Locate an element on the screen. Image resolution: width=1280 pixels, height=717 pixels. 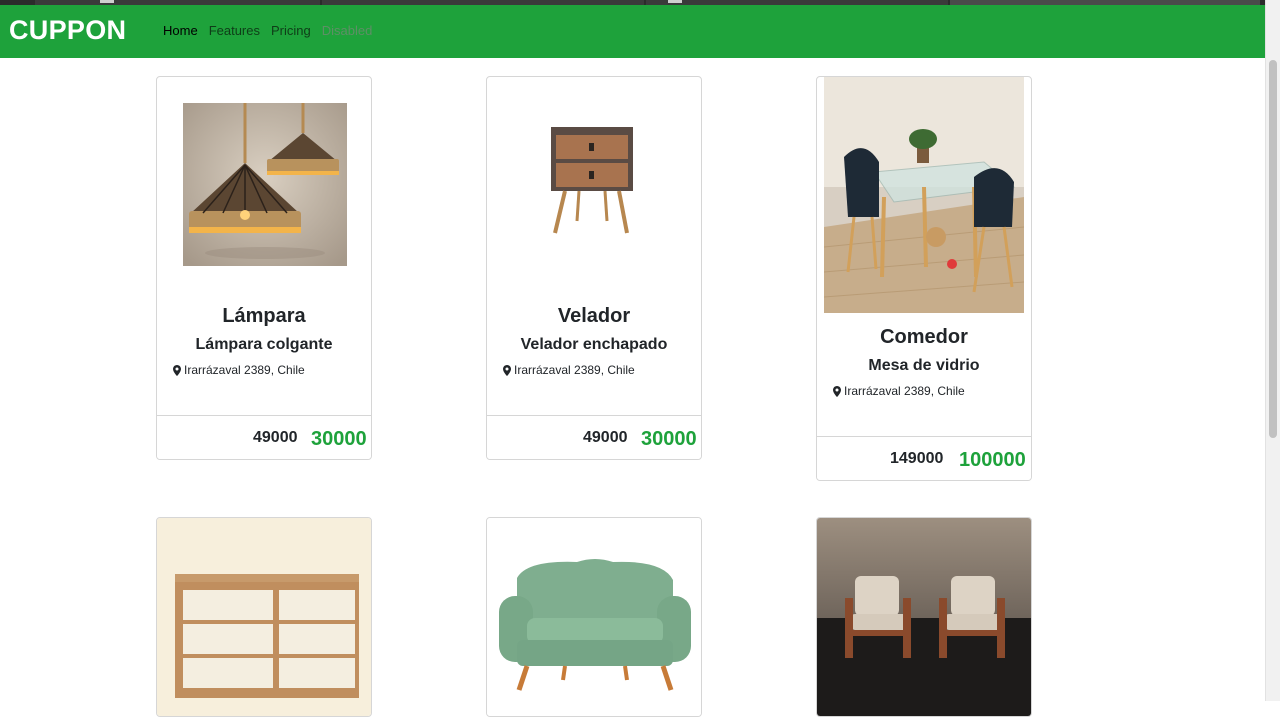
page-scrollbar is located at coordinates (1272, 350).